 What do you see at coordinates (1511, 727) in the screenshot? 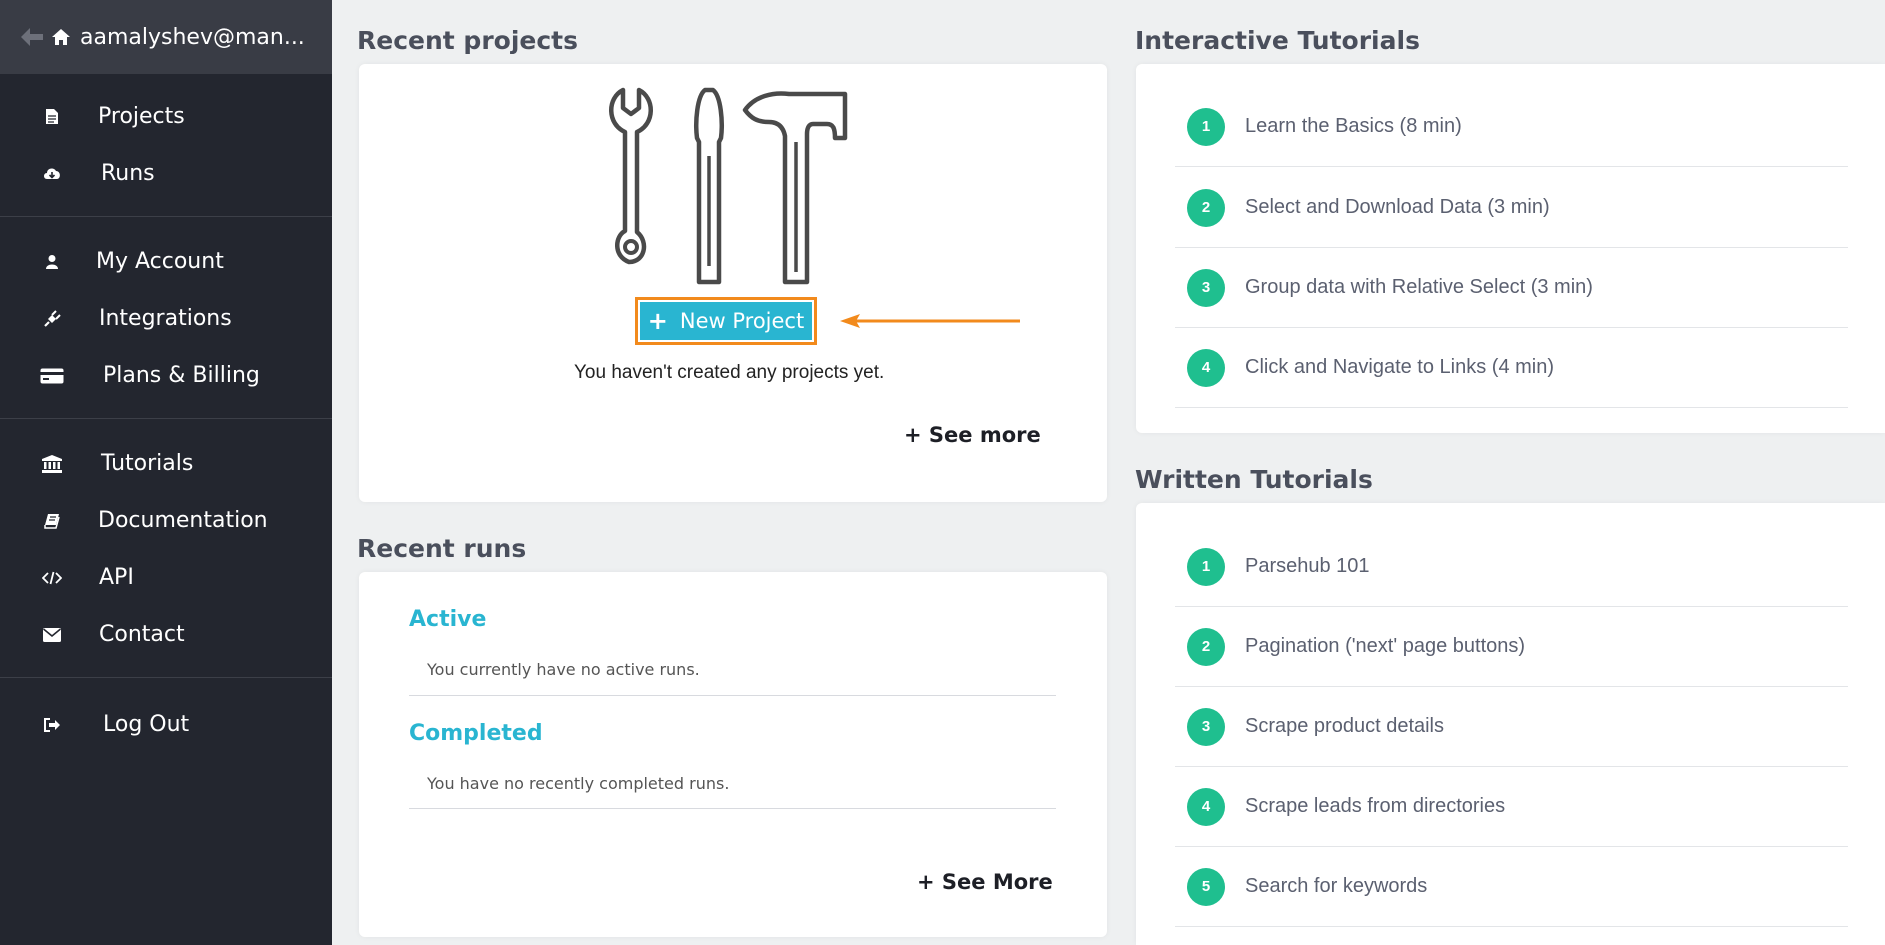
I see `tutorial-item: 3 Scrape product details` at bounding box center [1511, 727].